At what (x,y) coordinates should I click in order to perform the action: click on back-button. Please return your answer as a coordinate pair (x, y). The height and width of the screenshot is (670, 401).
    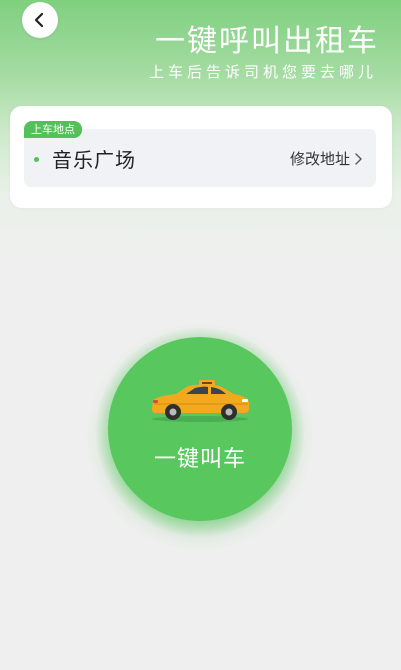
    Looking at the image, I should click on (40, 20).